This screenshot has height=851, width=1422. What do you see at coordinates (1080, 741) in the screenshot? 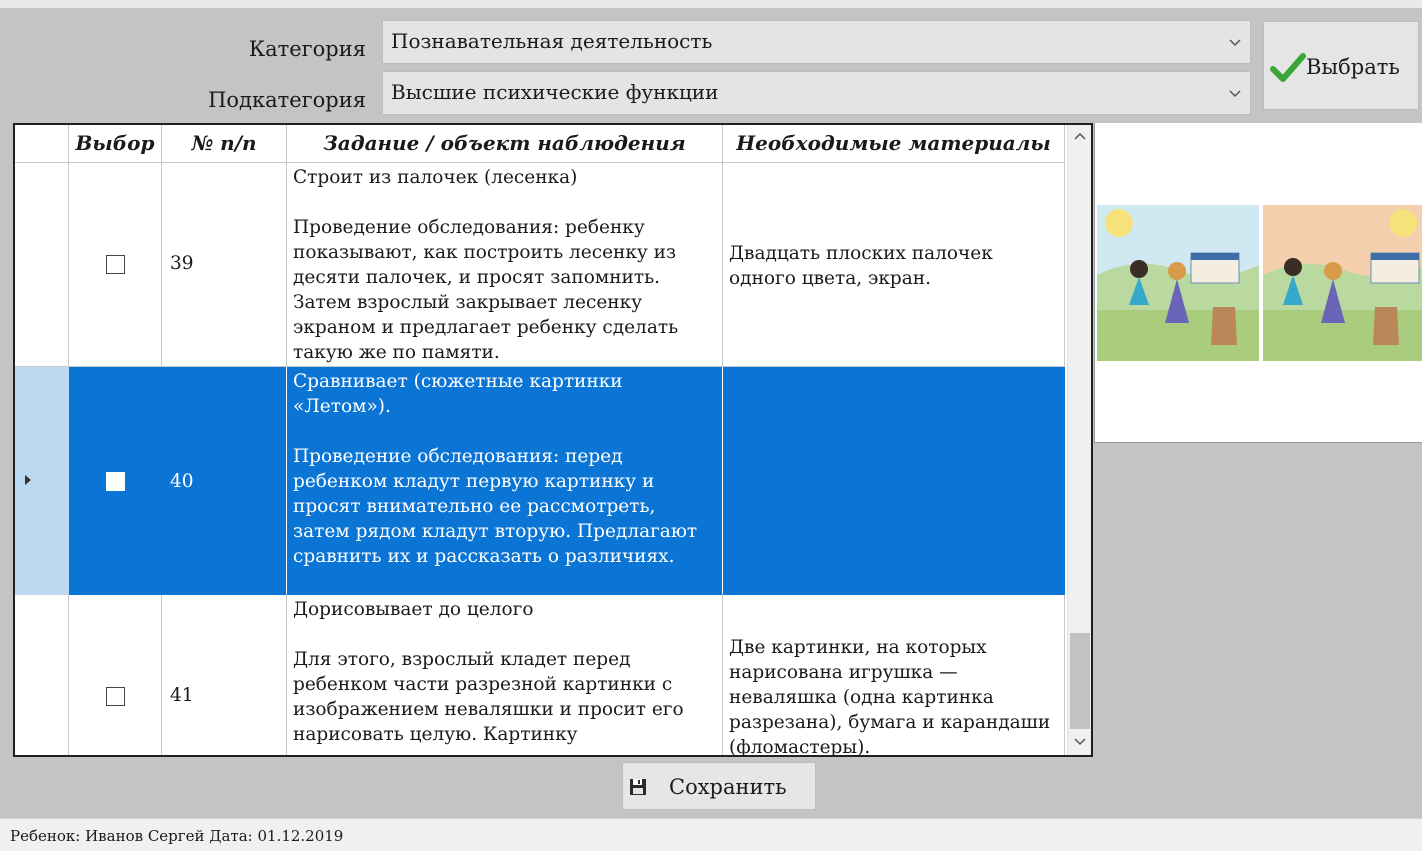
I see `scroll-down-icon` at bounding box center [1080, 741].